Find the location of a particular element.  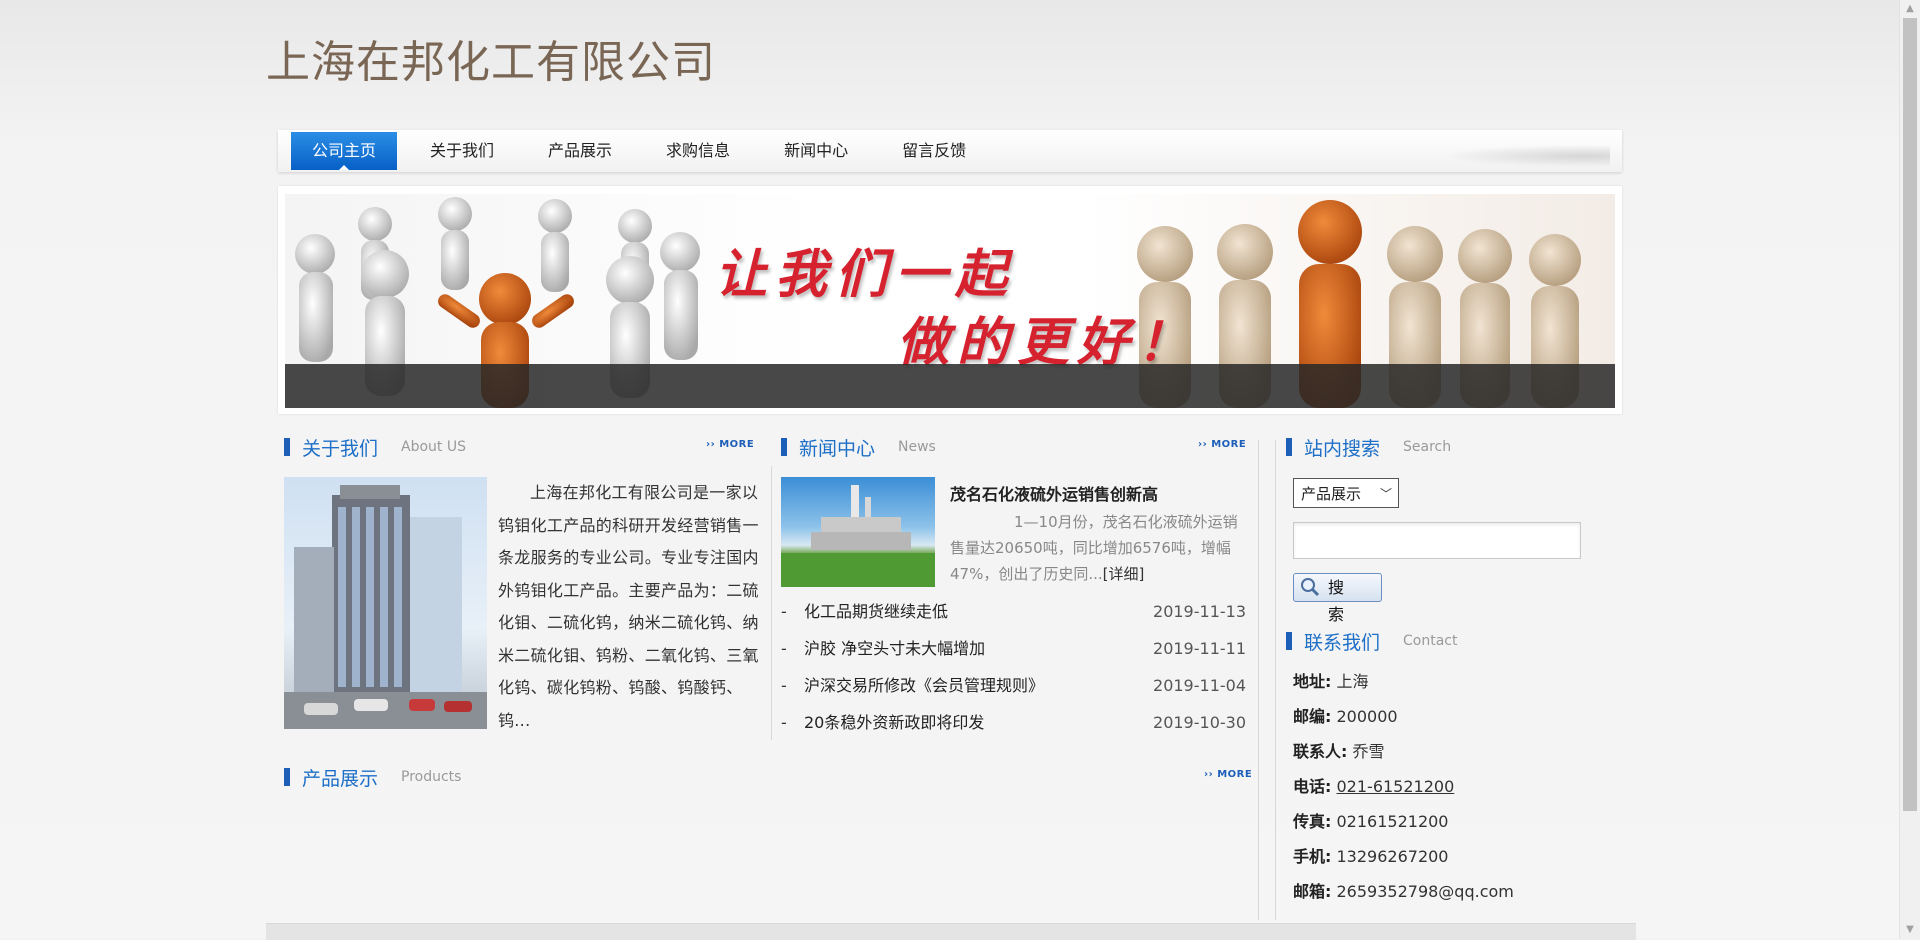

search-button: 搜 索 is located at coordinates (1337, 598).